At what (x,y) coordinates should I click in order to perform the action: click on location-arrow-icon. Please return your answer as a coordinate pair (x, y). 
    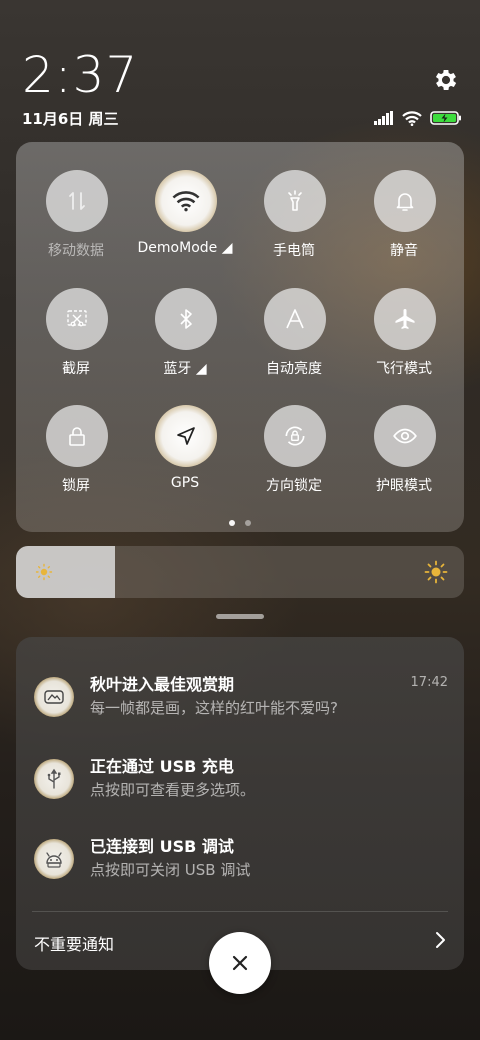
    Looking at the image, I should click on (186, 436).